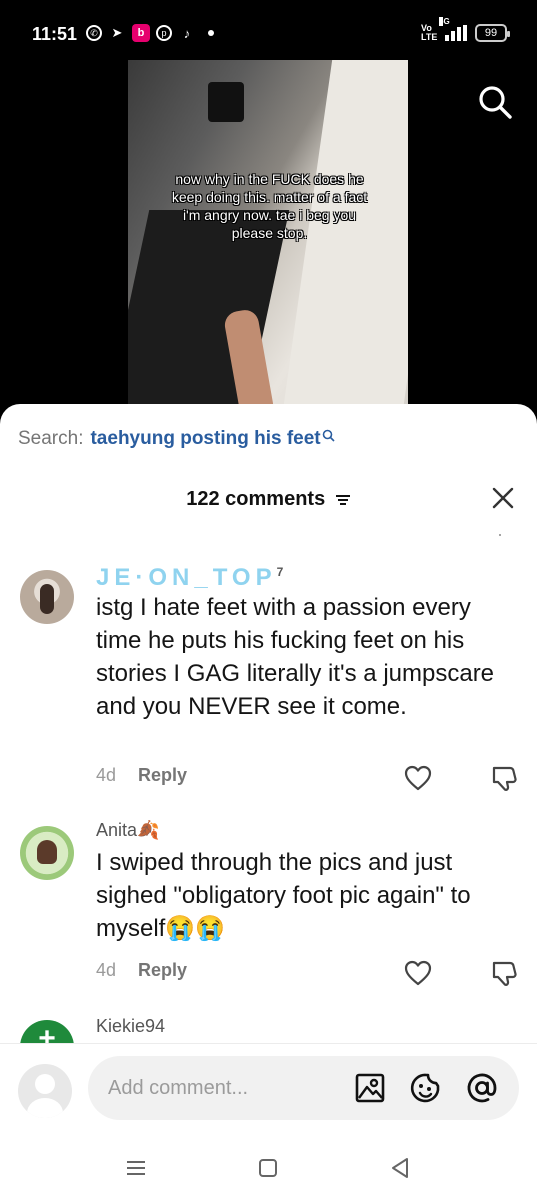 The height and width of the screenshot is (1199, 537). I want to click on system-nav-bar, so click(268, 1166).